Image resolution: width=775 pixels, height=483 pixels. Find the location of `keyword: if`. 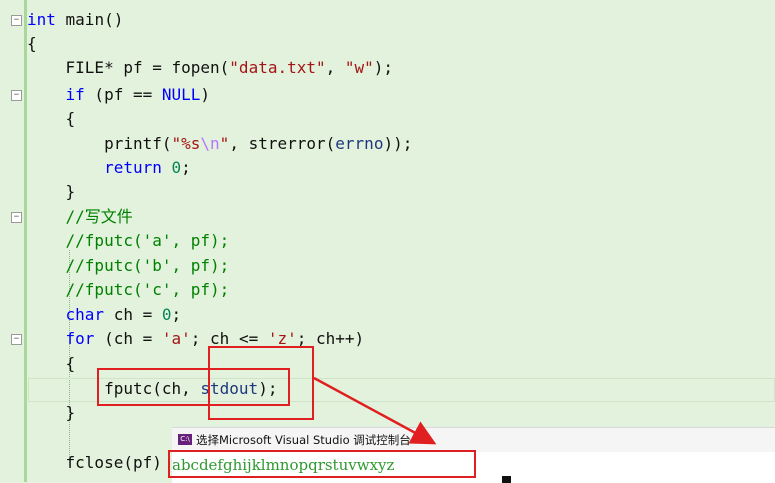

keyword: if is located at coordinates (75, 94).